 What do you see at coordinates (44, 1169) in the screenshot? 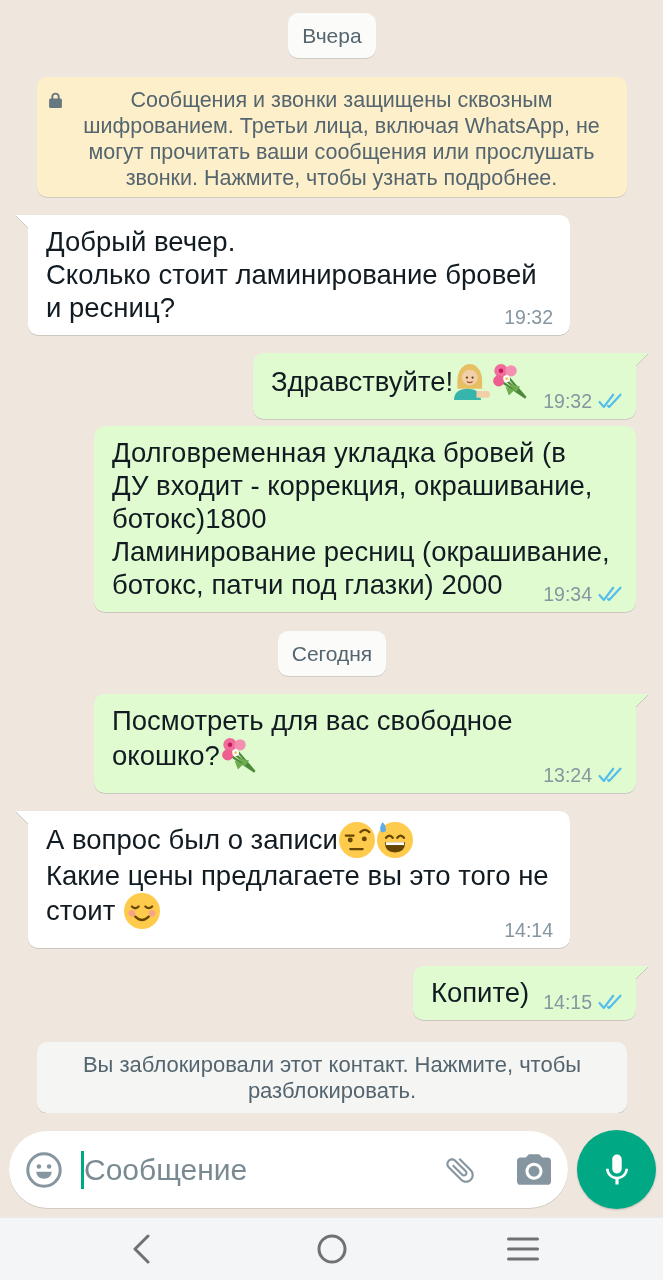
I see `emoji-icon` at bounding box center [44, 1169].